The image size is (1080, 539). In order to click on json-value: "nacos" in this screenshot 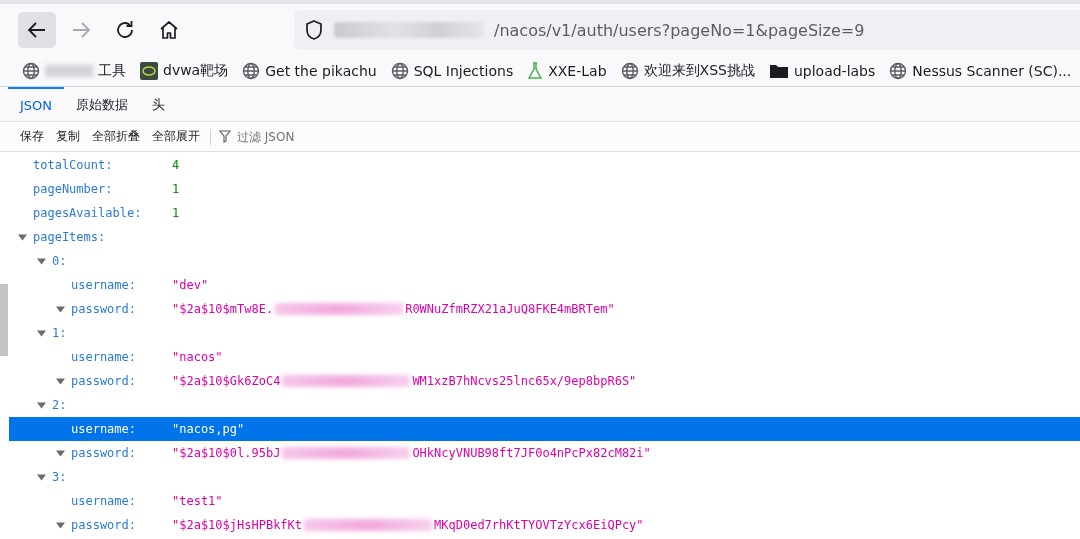, I will do `click(197, 357)`.